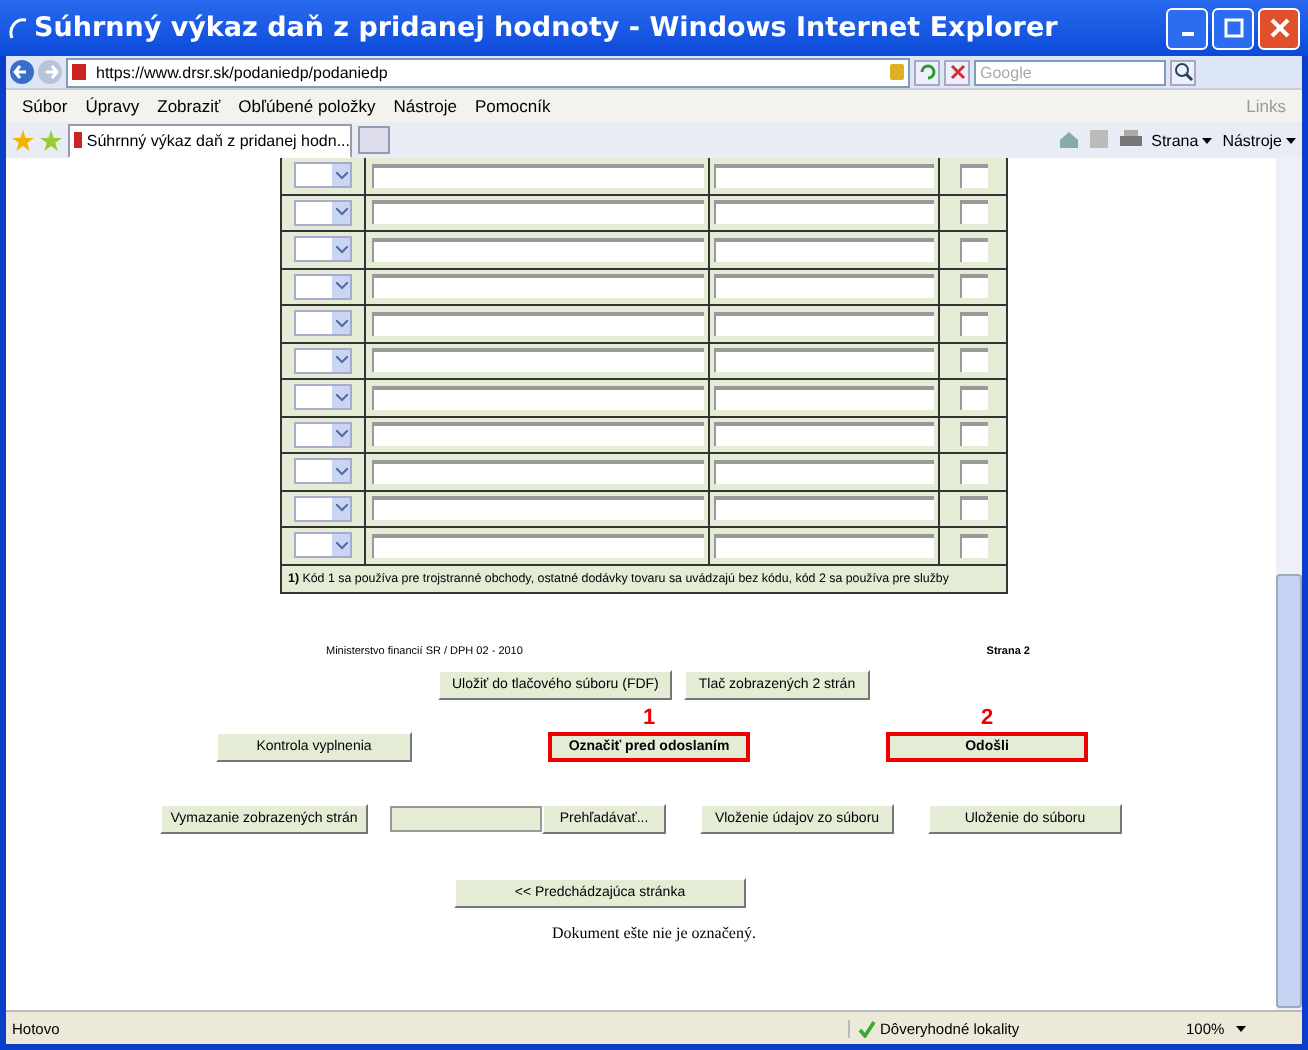 The image size is (1308, 1050). What do you see at coordinates (1289, 584) in the screenshot?
I see `scrollbar` at bounding box center [1289, 584].